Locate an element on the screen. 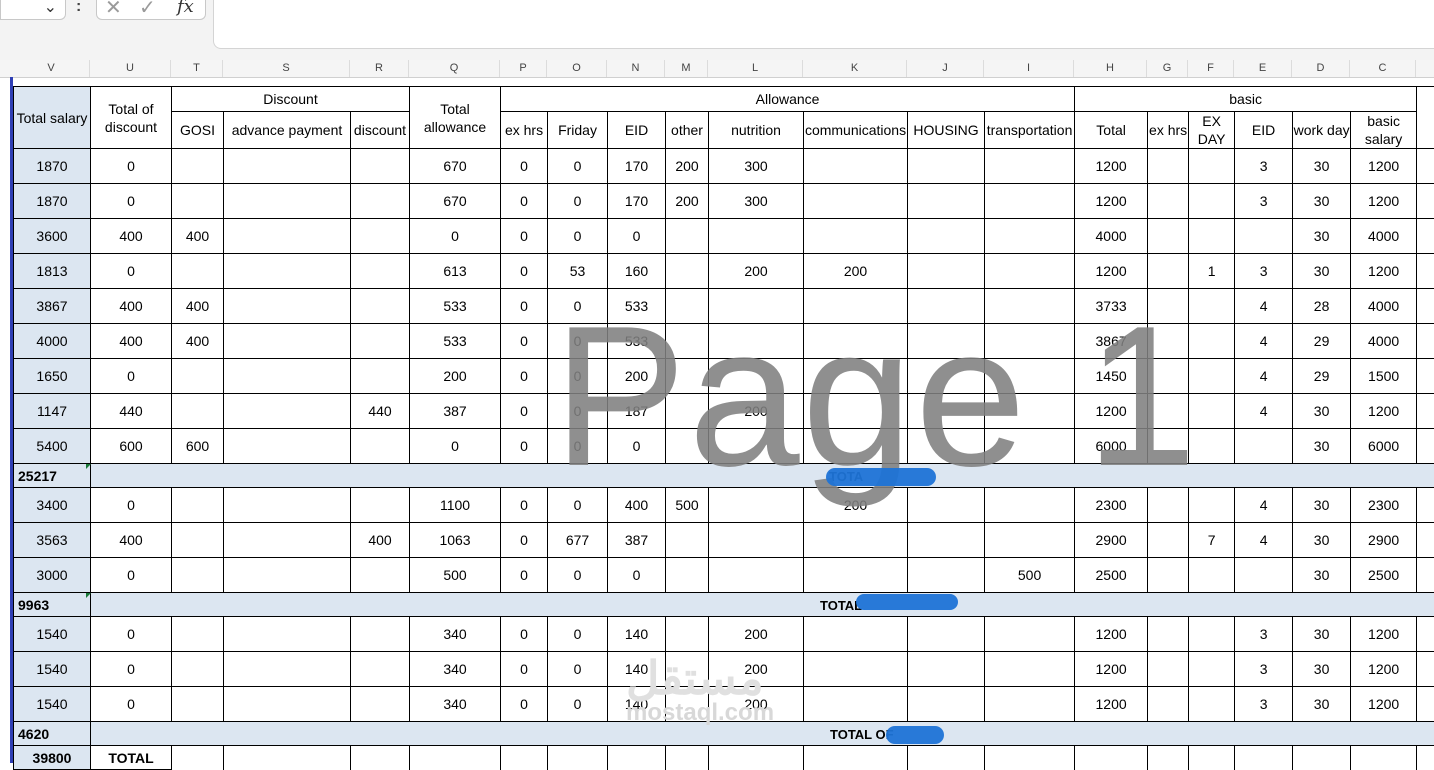 This screenshot has width=1434, height=770. cell-v: 1147 is located at coordinates (52, 411).